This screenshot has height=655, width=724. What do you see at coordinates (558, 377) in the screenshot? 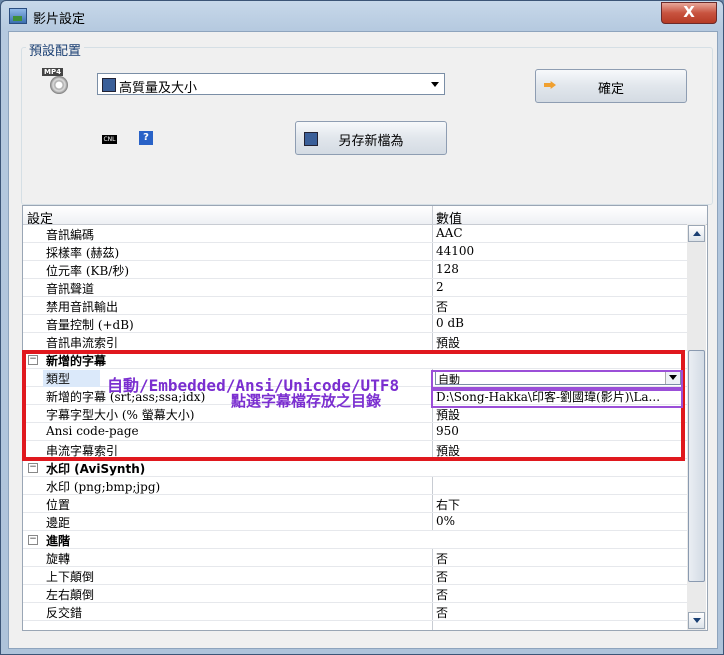
I see `type-dropdown: 自動` at bounding box center [558, 377].